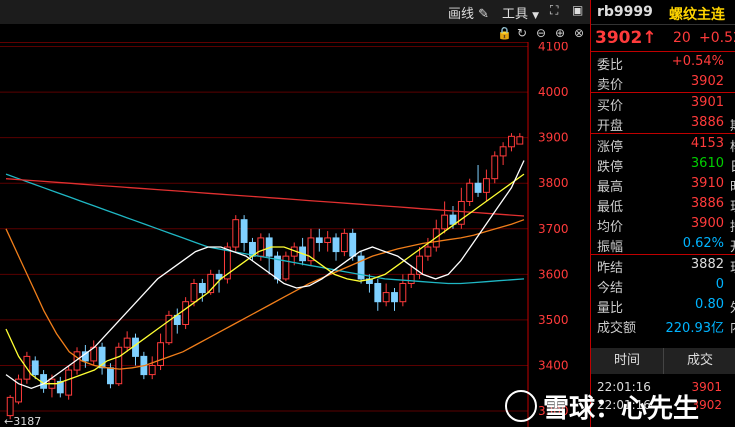 This screenshot has width=735, height=427. I want to click on quote-label: 量比, so click(610, 308).